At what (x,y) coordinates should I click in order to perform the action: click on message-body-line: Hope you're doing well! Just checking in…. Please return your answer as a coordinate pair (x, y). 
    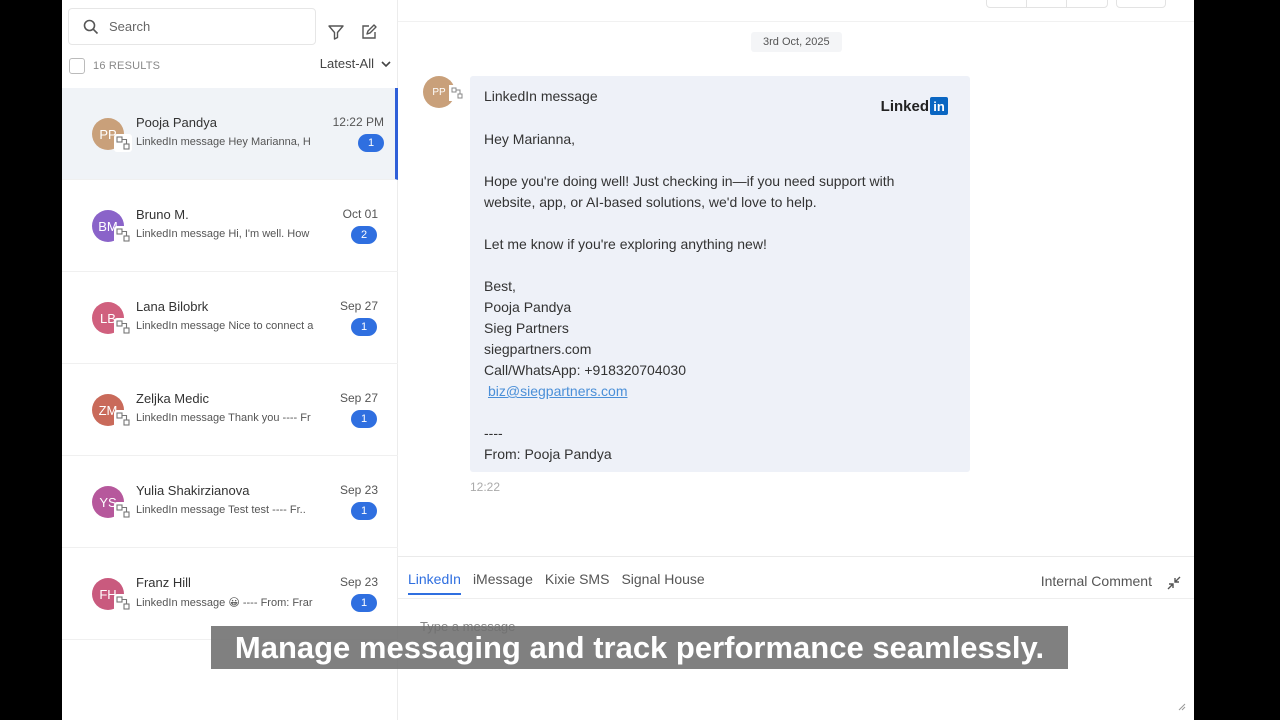
    Looking at the image, I should click on (689, 181).